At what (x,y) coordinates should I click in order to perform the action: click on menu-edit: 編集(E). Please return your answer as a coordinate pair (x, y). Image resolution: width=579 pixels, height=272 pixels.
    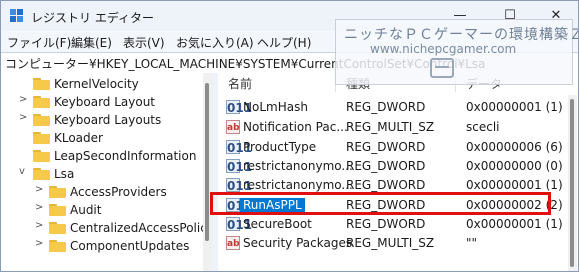
    Looking at the image, I should click on (91, 42).